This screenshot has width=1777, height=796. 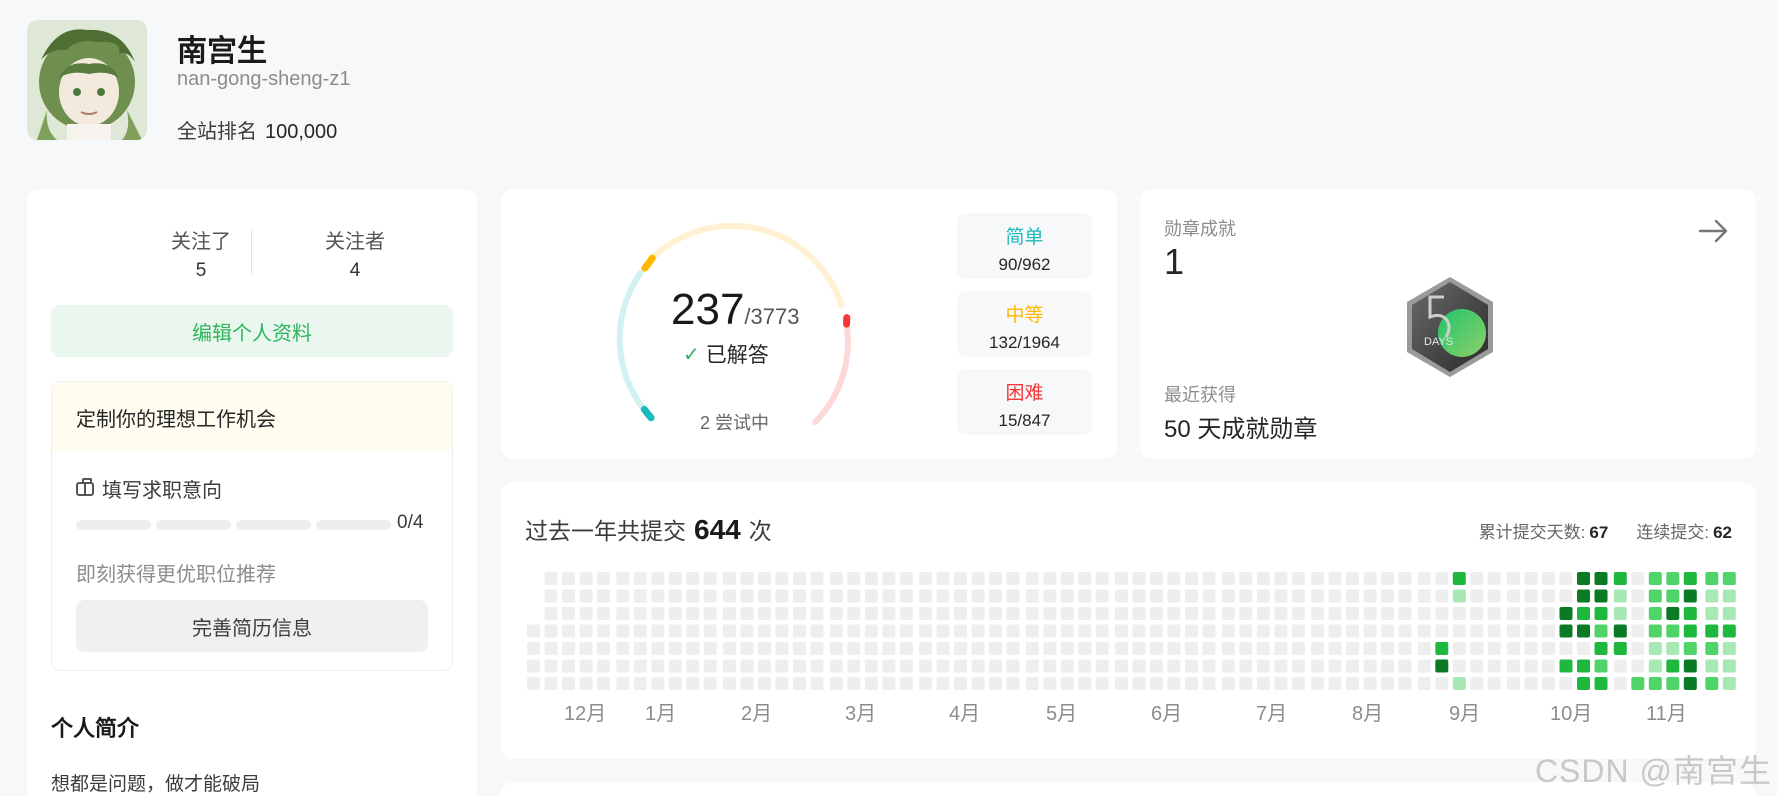 I want to click on easy-stat: 简单 90/962, so click(x=1024, y=246).